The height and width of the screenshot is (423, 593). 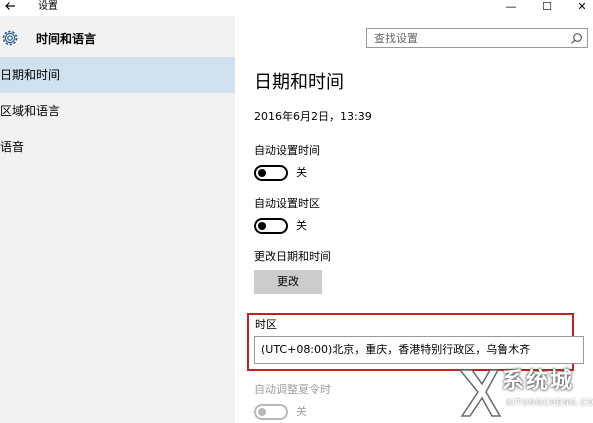 I want to click on timezone-dropdown: (UTC+08:00)北京，重庆，香港特别行政区，乌鲁木齐, so click(x=419, y=350).